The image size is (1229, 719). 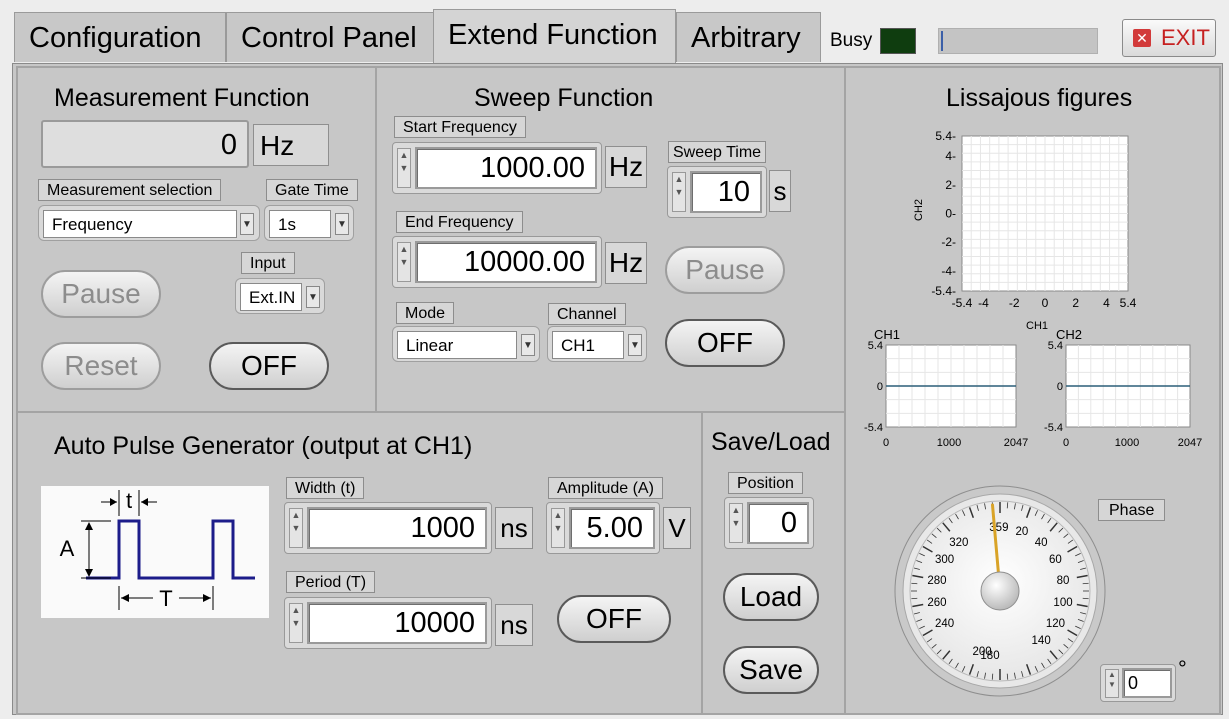 I want to click on load-button: Load, so click(x=771, y=597).